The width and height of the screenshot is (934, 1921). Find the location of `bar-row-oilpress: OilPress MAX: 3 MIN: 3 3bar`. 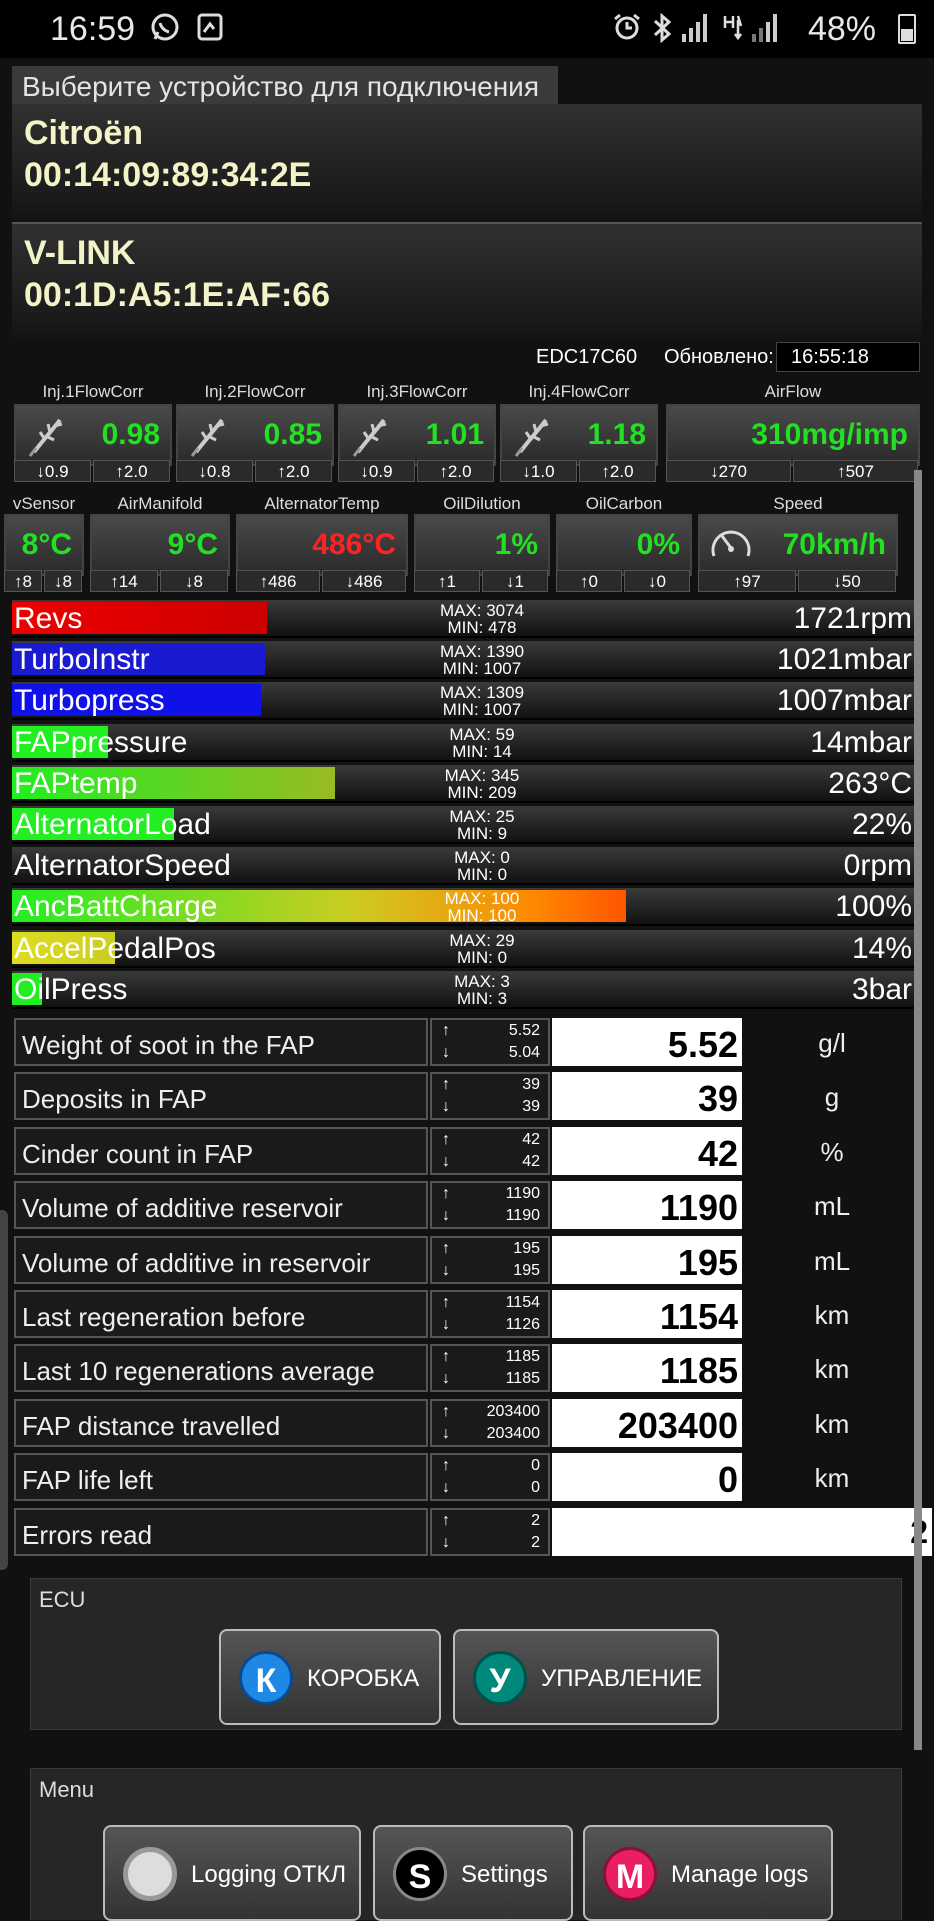

bar-row-oilpress: OilPress MAX: 3 MIN: 3 3bar is located at coordinates (467, 989).